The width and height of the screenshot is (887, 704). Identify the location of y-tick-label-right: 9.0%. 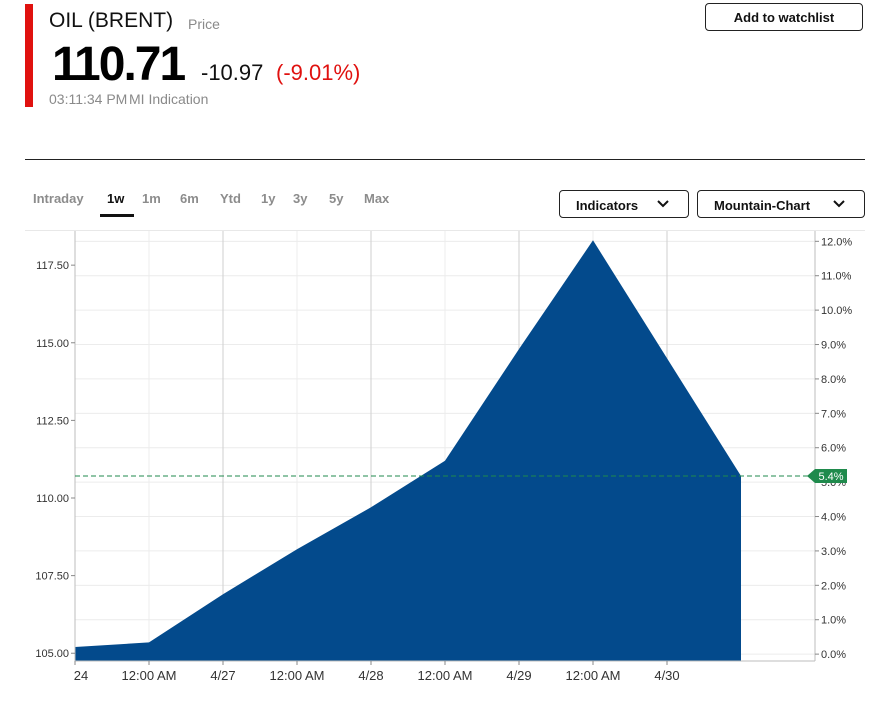
(833, 346).